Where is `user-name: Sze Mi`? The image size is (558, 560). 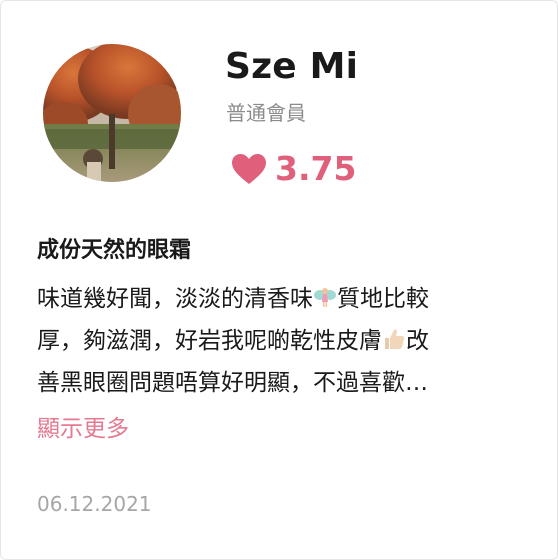 user-name: Sze Mi is located at coordinates (291, 67).